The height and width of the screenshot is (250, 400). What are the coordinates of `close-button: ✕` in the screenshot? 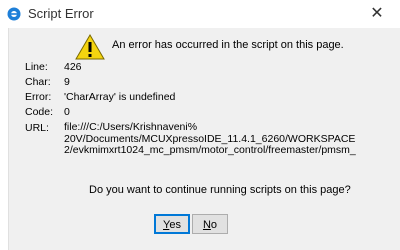 It's located at (377, 14).